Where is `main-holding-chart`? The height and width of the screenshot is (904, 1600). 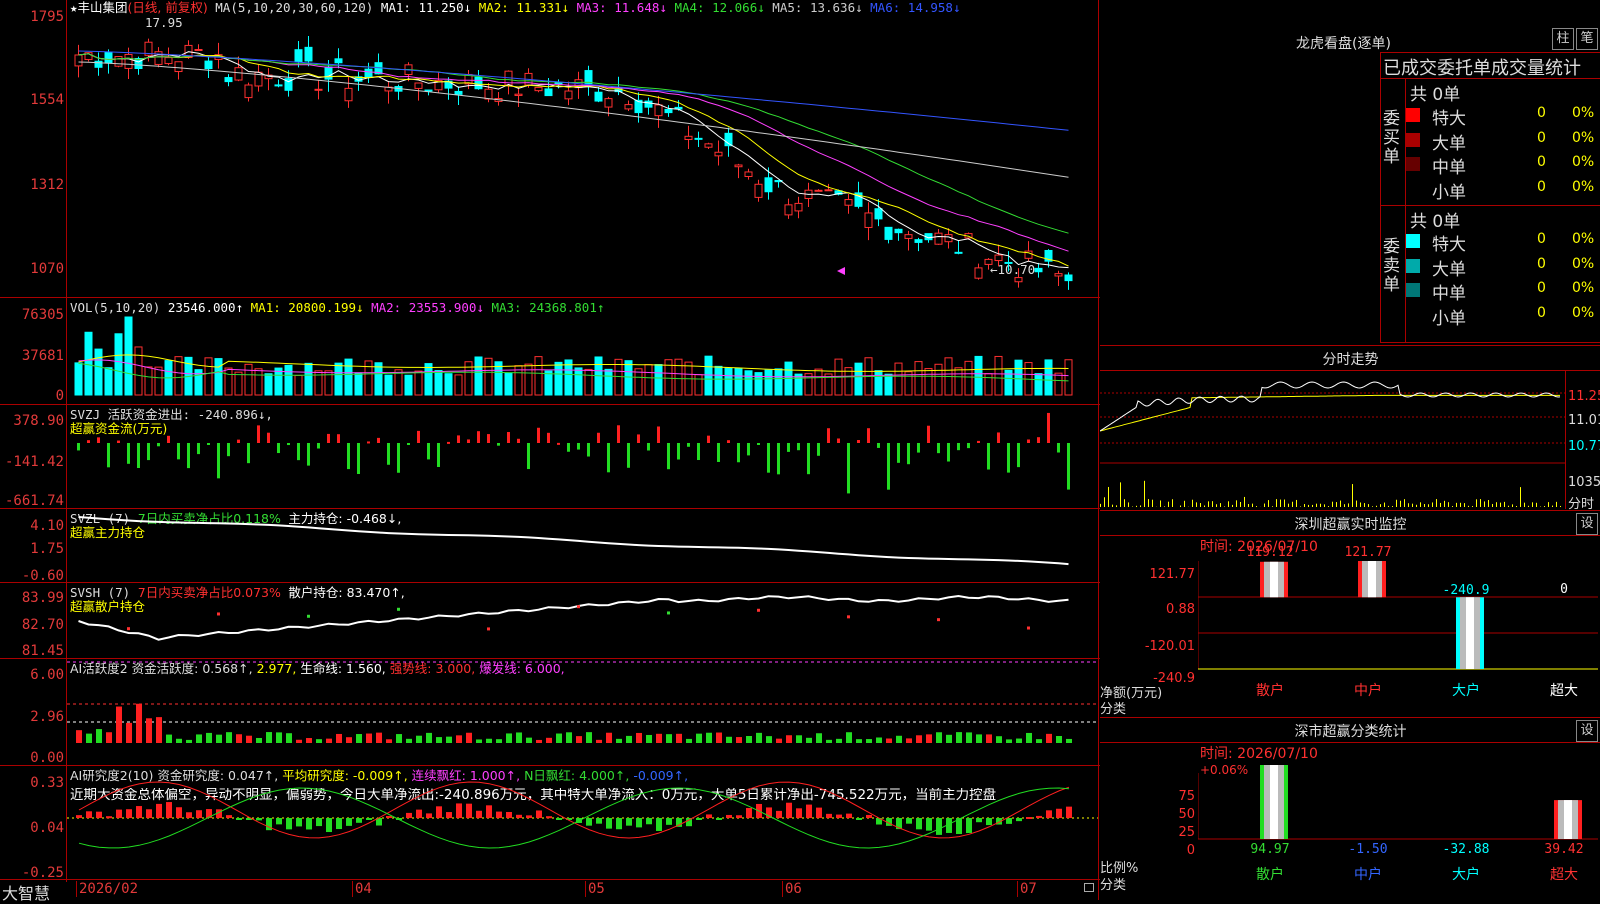 main-holding-chart is located at coordinates (582, 545).